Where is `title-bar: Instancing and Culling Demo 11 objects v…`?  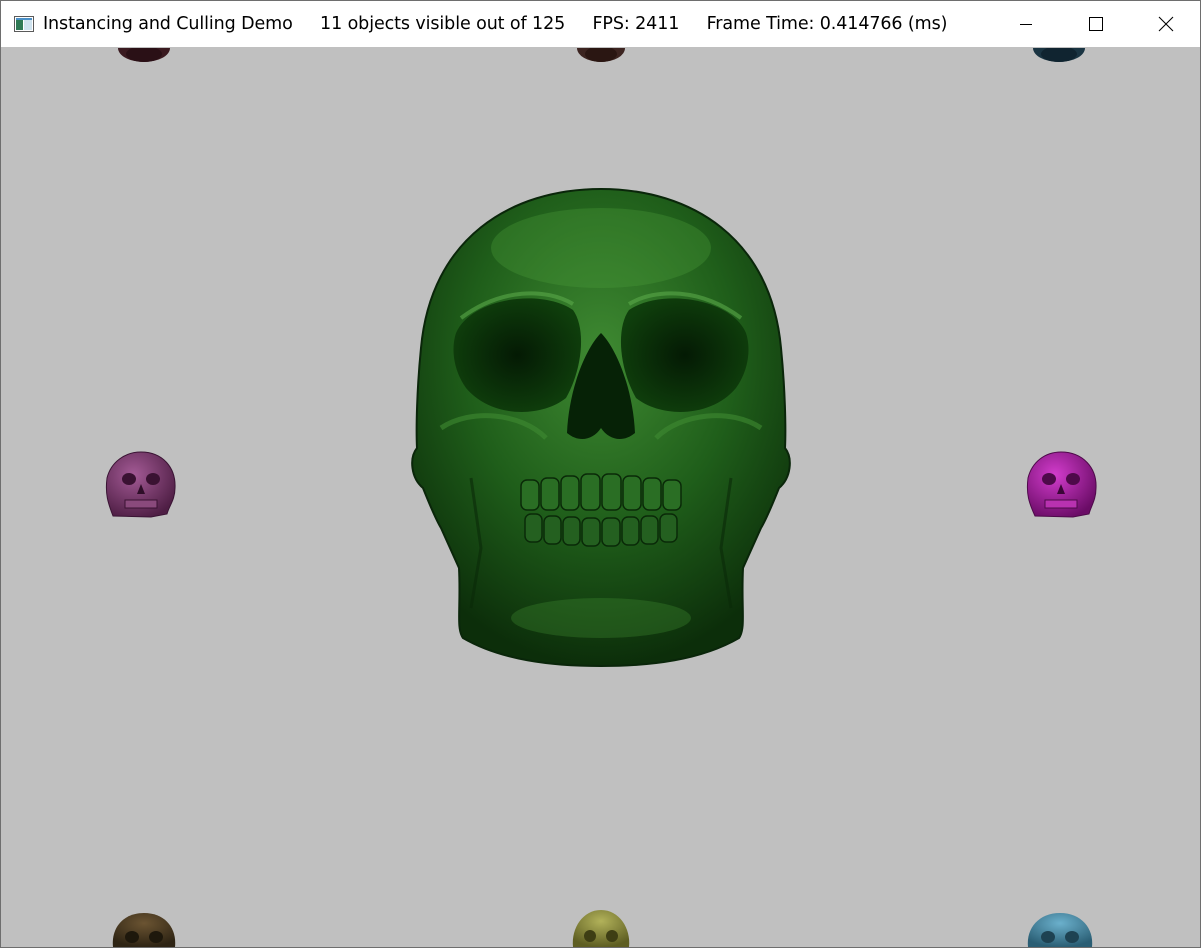 title-bar: Instancing and Culling Demo 11 objects v… is located at coordinates (600, 24).